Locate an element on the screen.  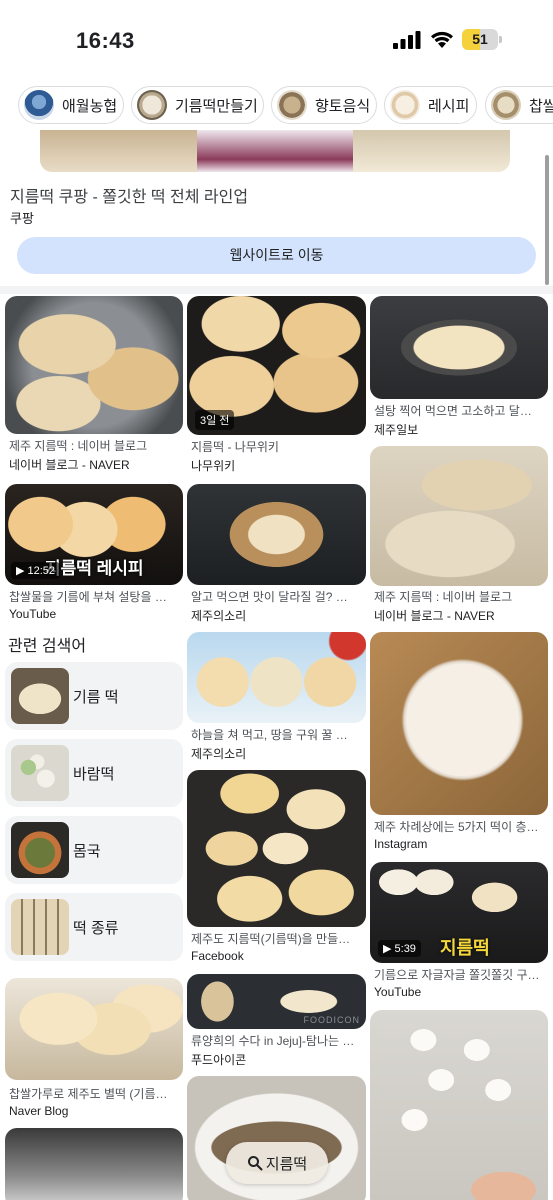
visit-website-button: 웹사이트로 이동 is located at coordinates (276, 255).